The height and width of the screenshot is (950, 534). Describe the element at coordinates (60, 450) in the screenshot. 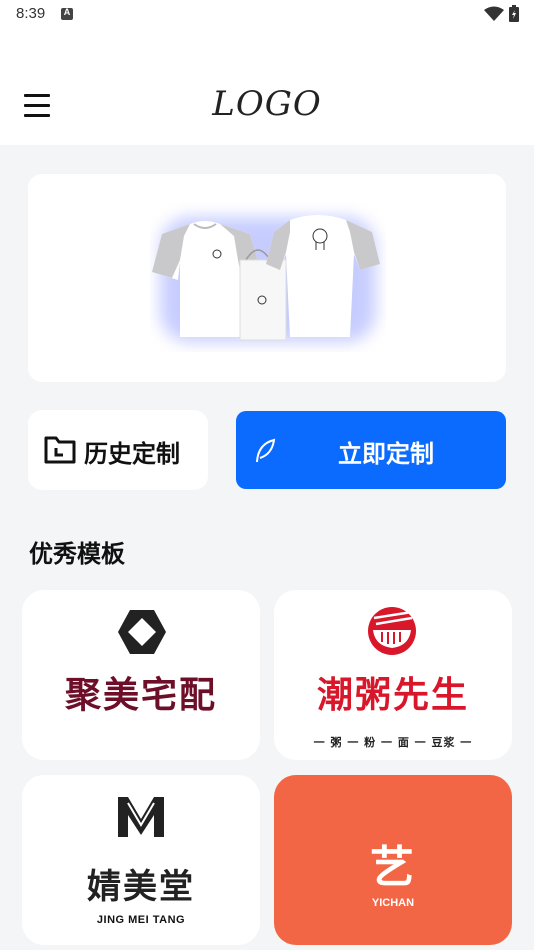

I see `folder-icon` at that location.